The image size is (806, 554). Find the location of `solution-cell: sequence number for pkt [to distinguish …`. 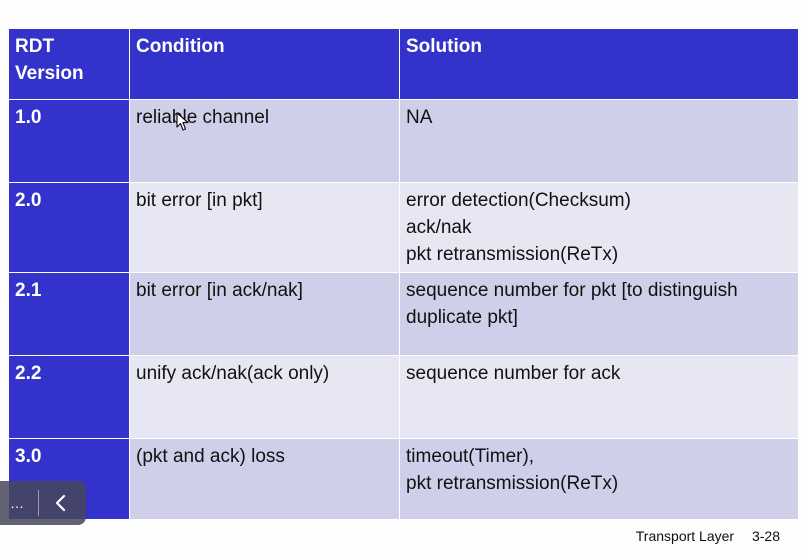

solution-cell: sequence number for pkt [to distinguish … is located at coordinates (599, 314).